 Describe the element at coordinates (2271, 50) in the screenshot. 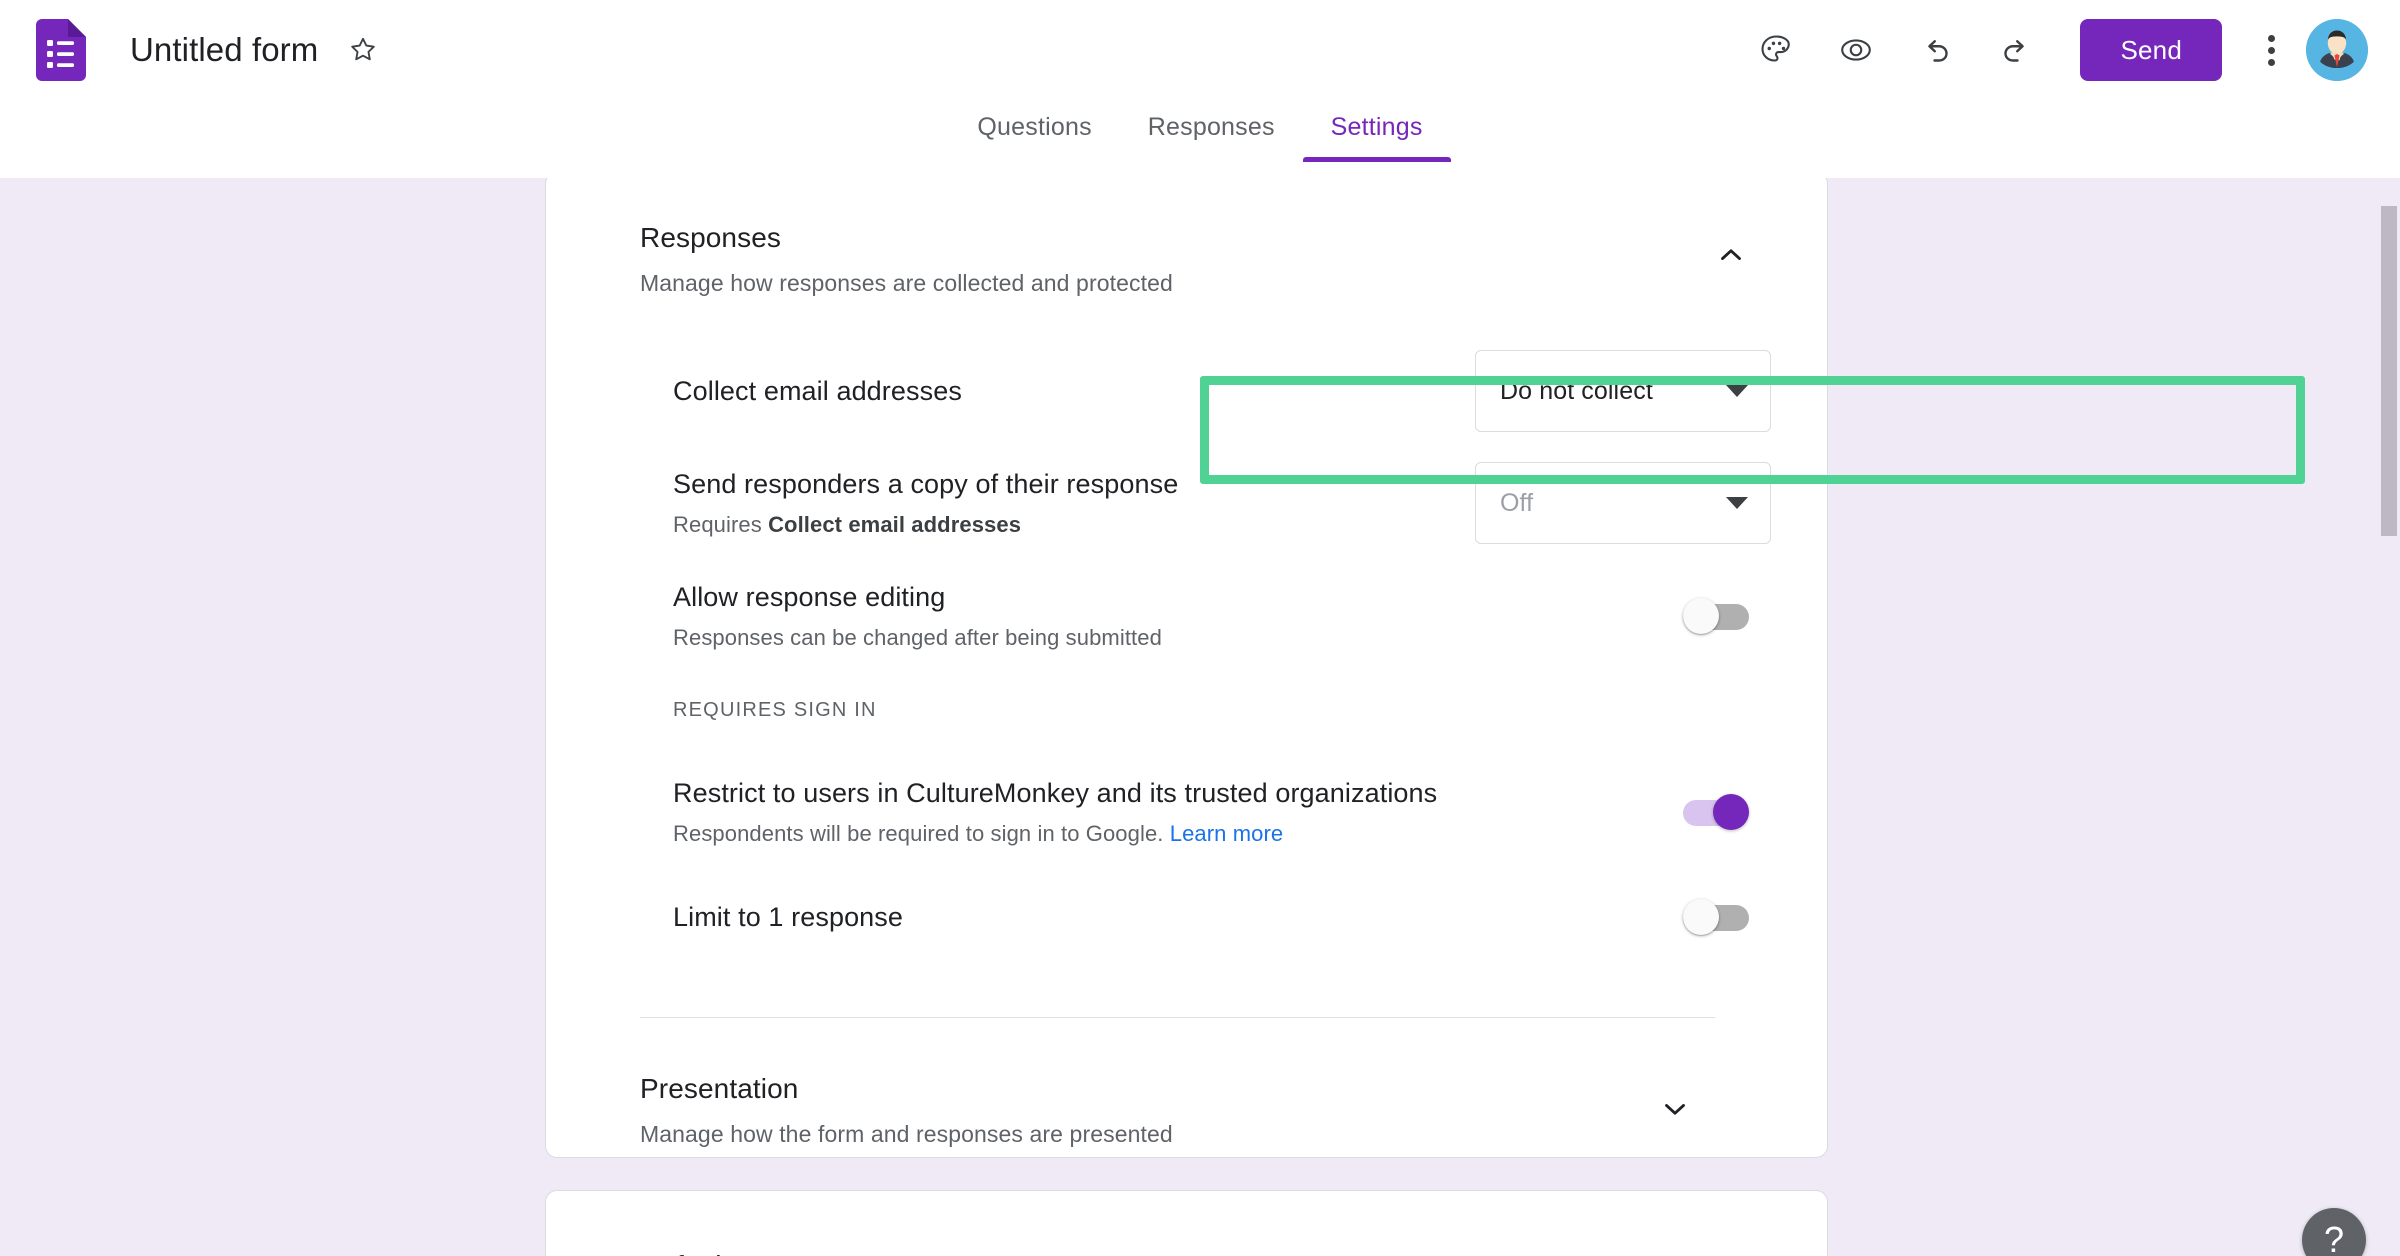

I see `kebab-more-vert-icon` at that location.